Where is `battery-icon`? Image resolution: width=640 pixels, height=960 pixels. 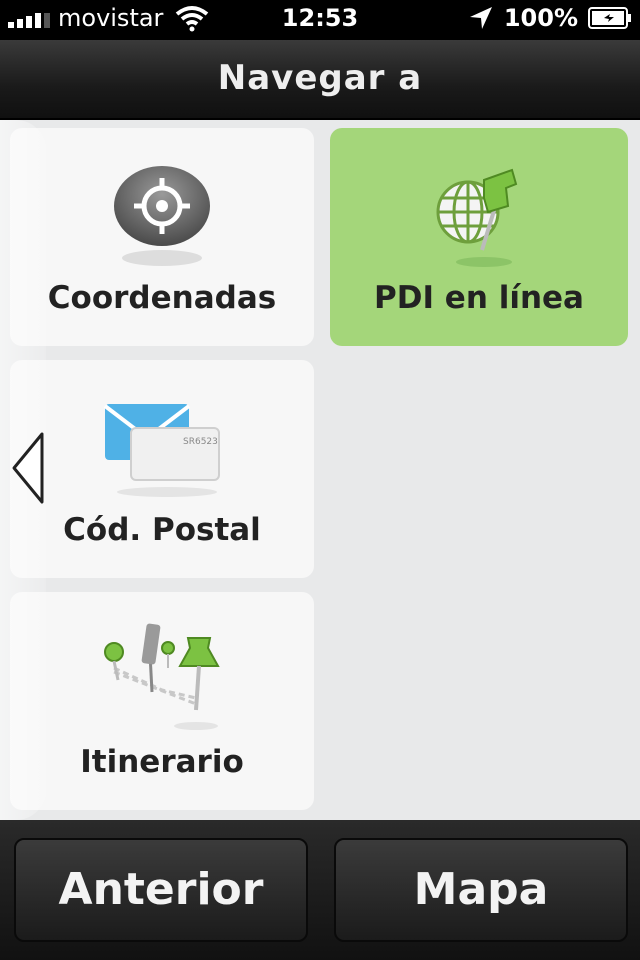
battery-icon is located at coordinates (609, 18).